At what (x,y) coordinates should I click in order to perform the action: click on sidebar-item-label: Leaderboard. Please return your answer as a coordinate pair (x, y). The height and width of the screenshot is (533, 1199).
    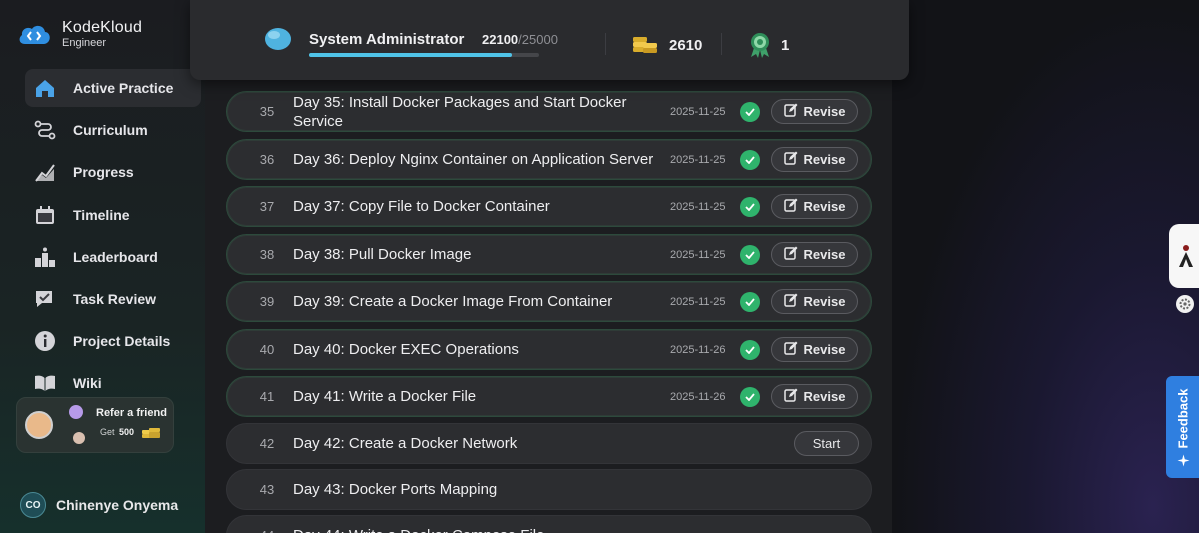
    Looking at the image, I should click on (115, 256).